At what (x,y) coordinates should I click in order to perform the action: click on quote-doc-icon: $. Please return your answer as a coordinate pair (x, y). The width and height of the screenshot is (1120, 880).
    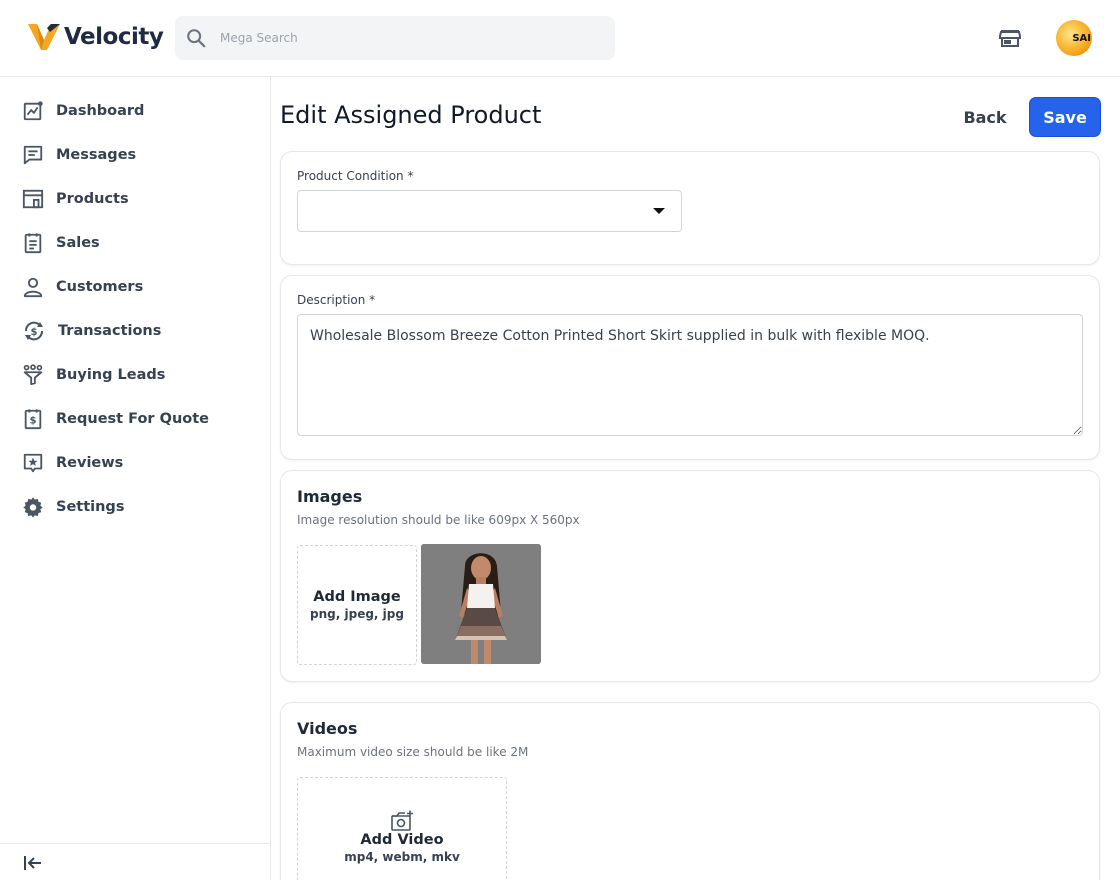
    Looking at the image, I should click on (33, 419).